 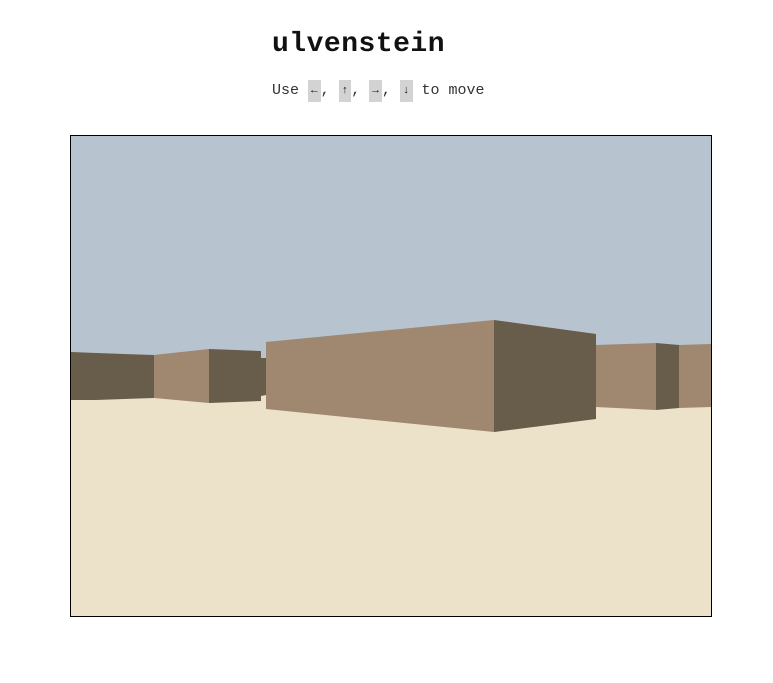 I want to click on game-title: ulvenstein, so click(x=359, y=44).